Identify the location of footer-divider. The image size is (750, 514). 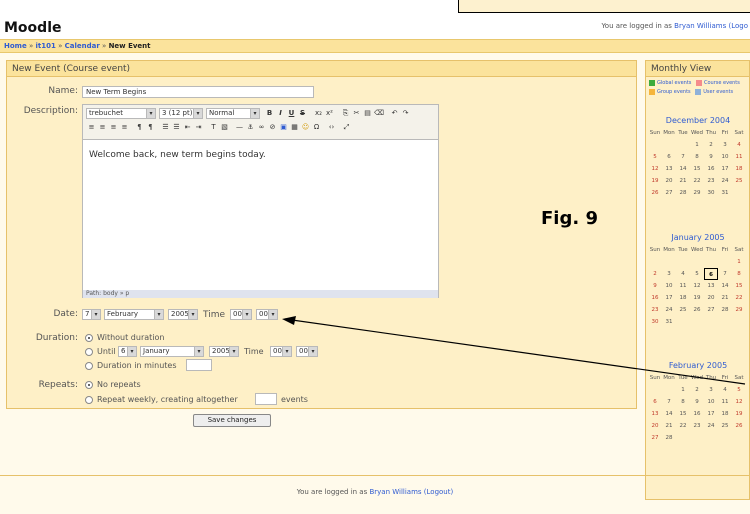
(375, 475).